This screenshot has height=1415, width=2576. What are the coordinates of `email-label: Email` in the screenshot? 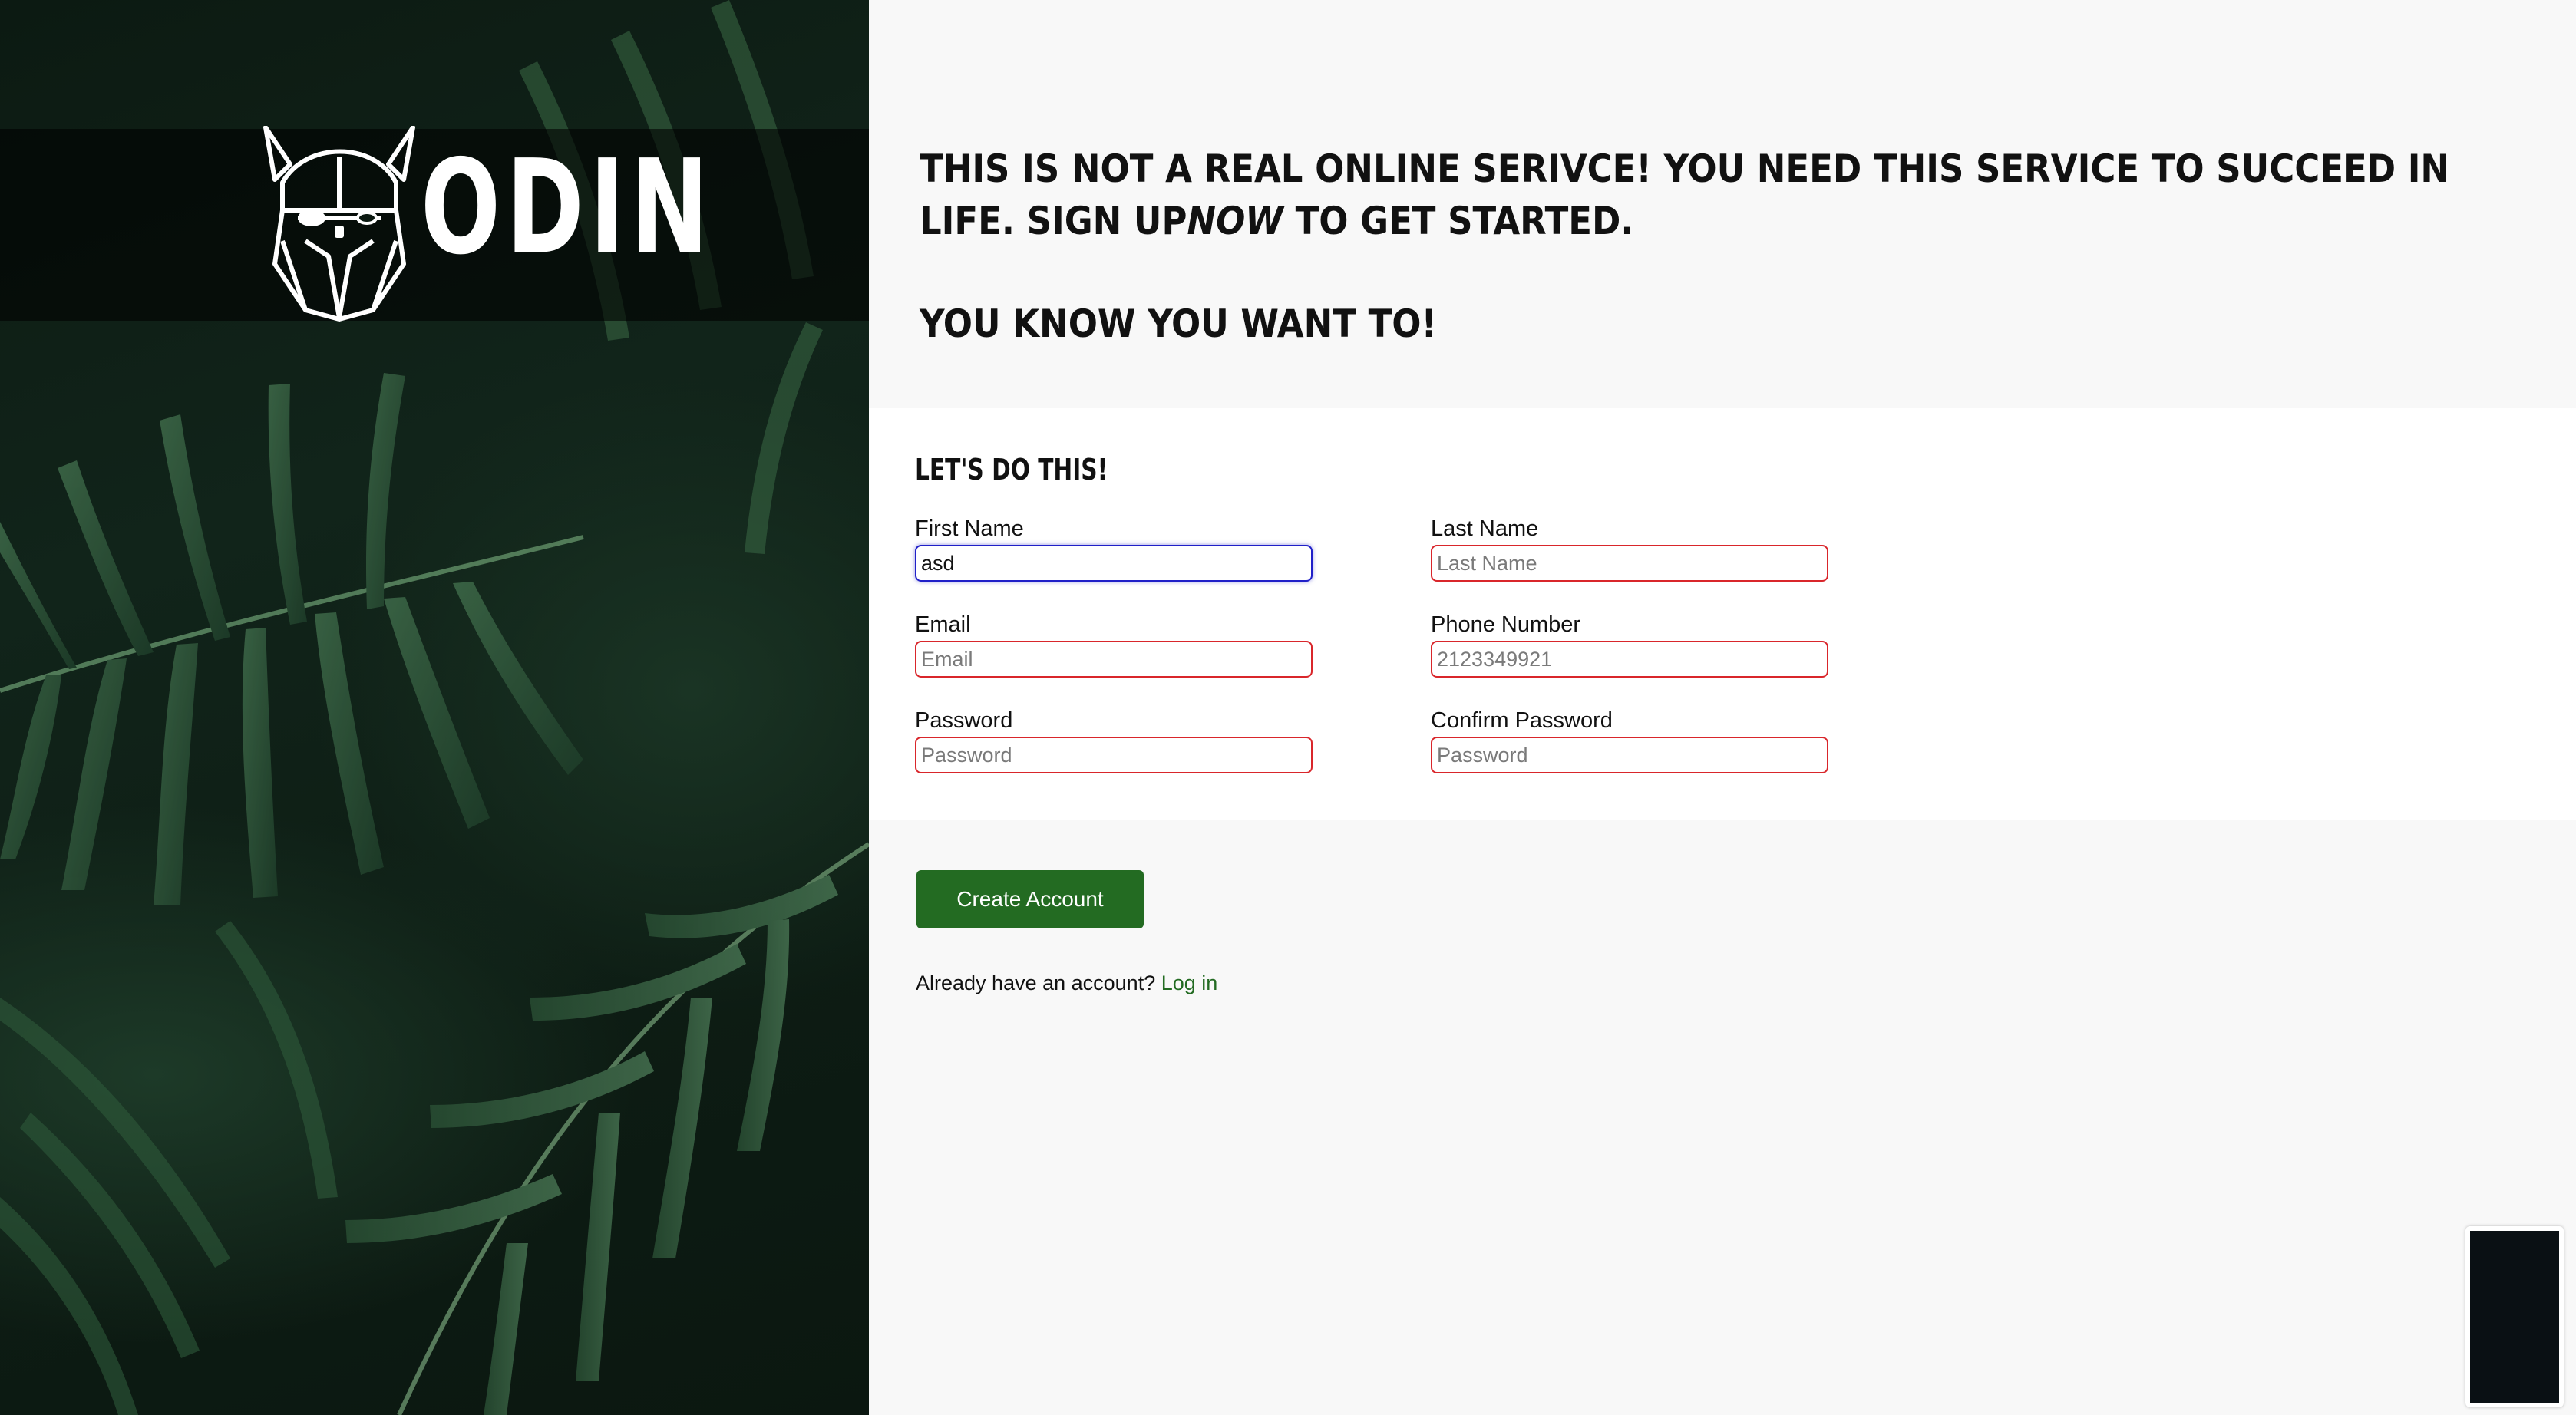 It's located at (943, 624).